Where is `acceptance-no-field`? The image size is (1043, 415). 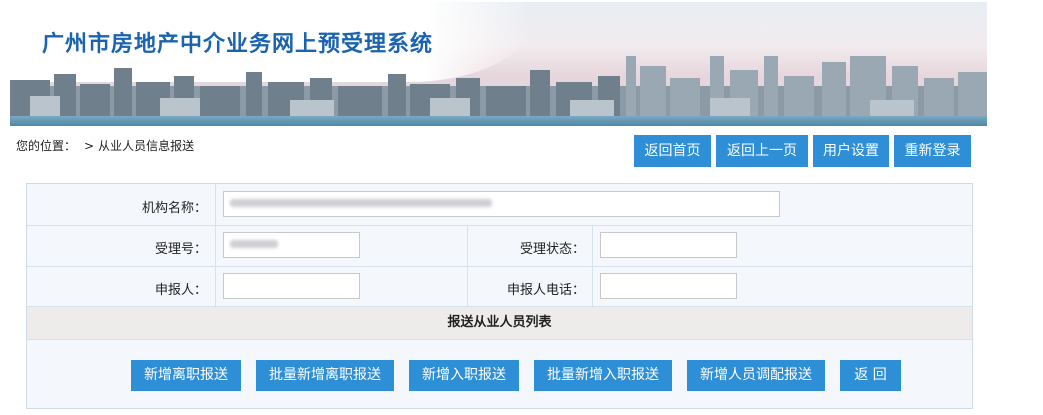 acceptance-no-field is located at coordinates (291, 245).